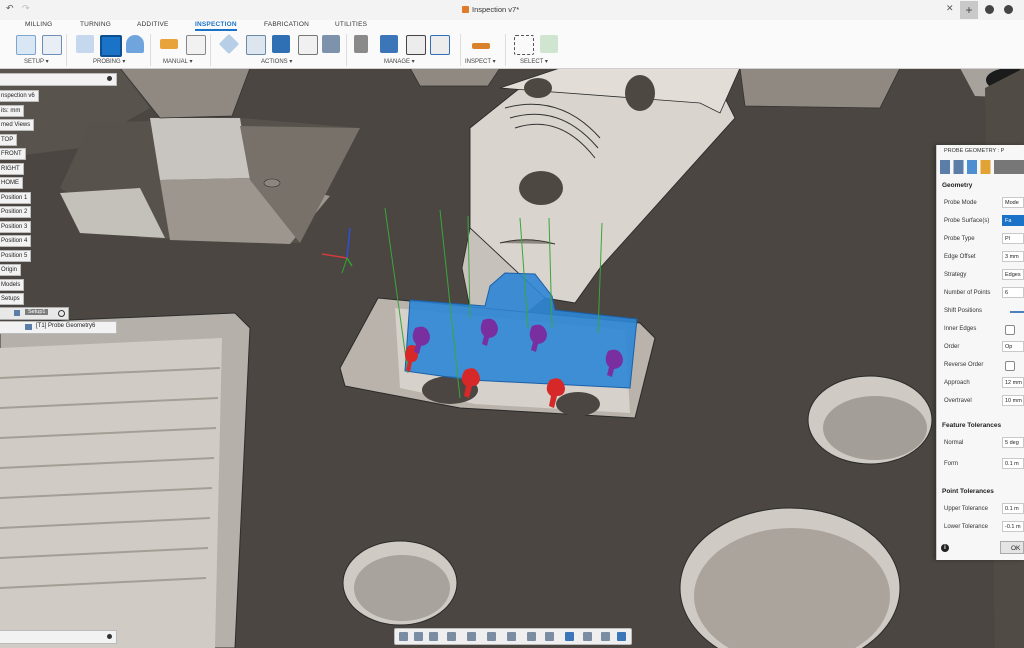 This screenshot has width=1024, height=648. Describe the element at coordinates (61, 313) in the screenshot. I see `setup-toggle-icon` at that location.